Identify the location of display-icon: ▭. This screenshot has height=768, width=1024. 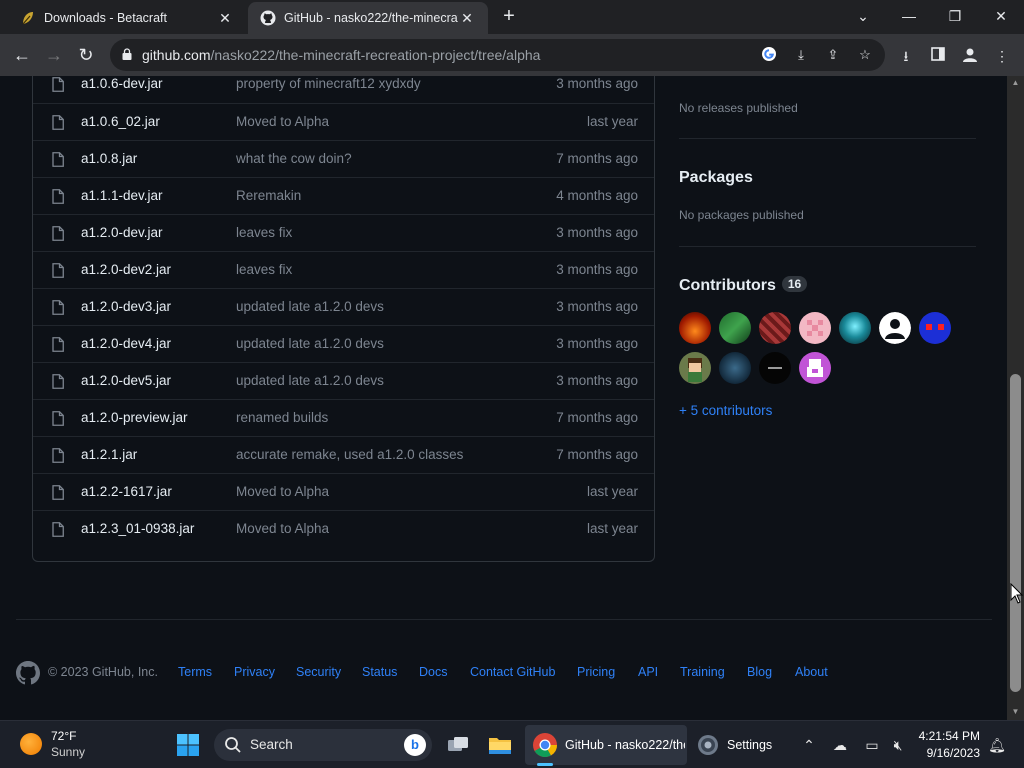
(872, 745).